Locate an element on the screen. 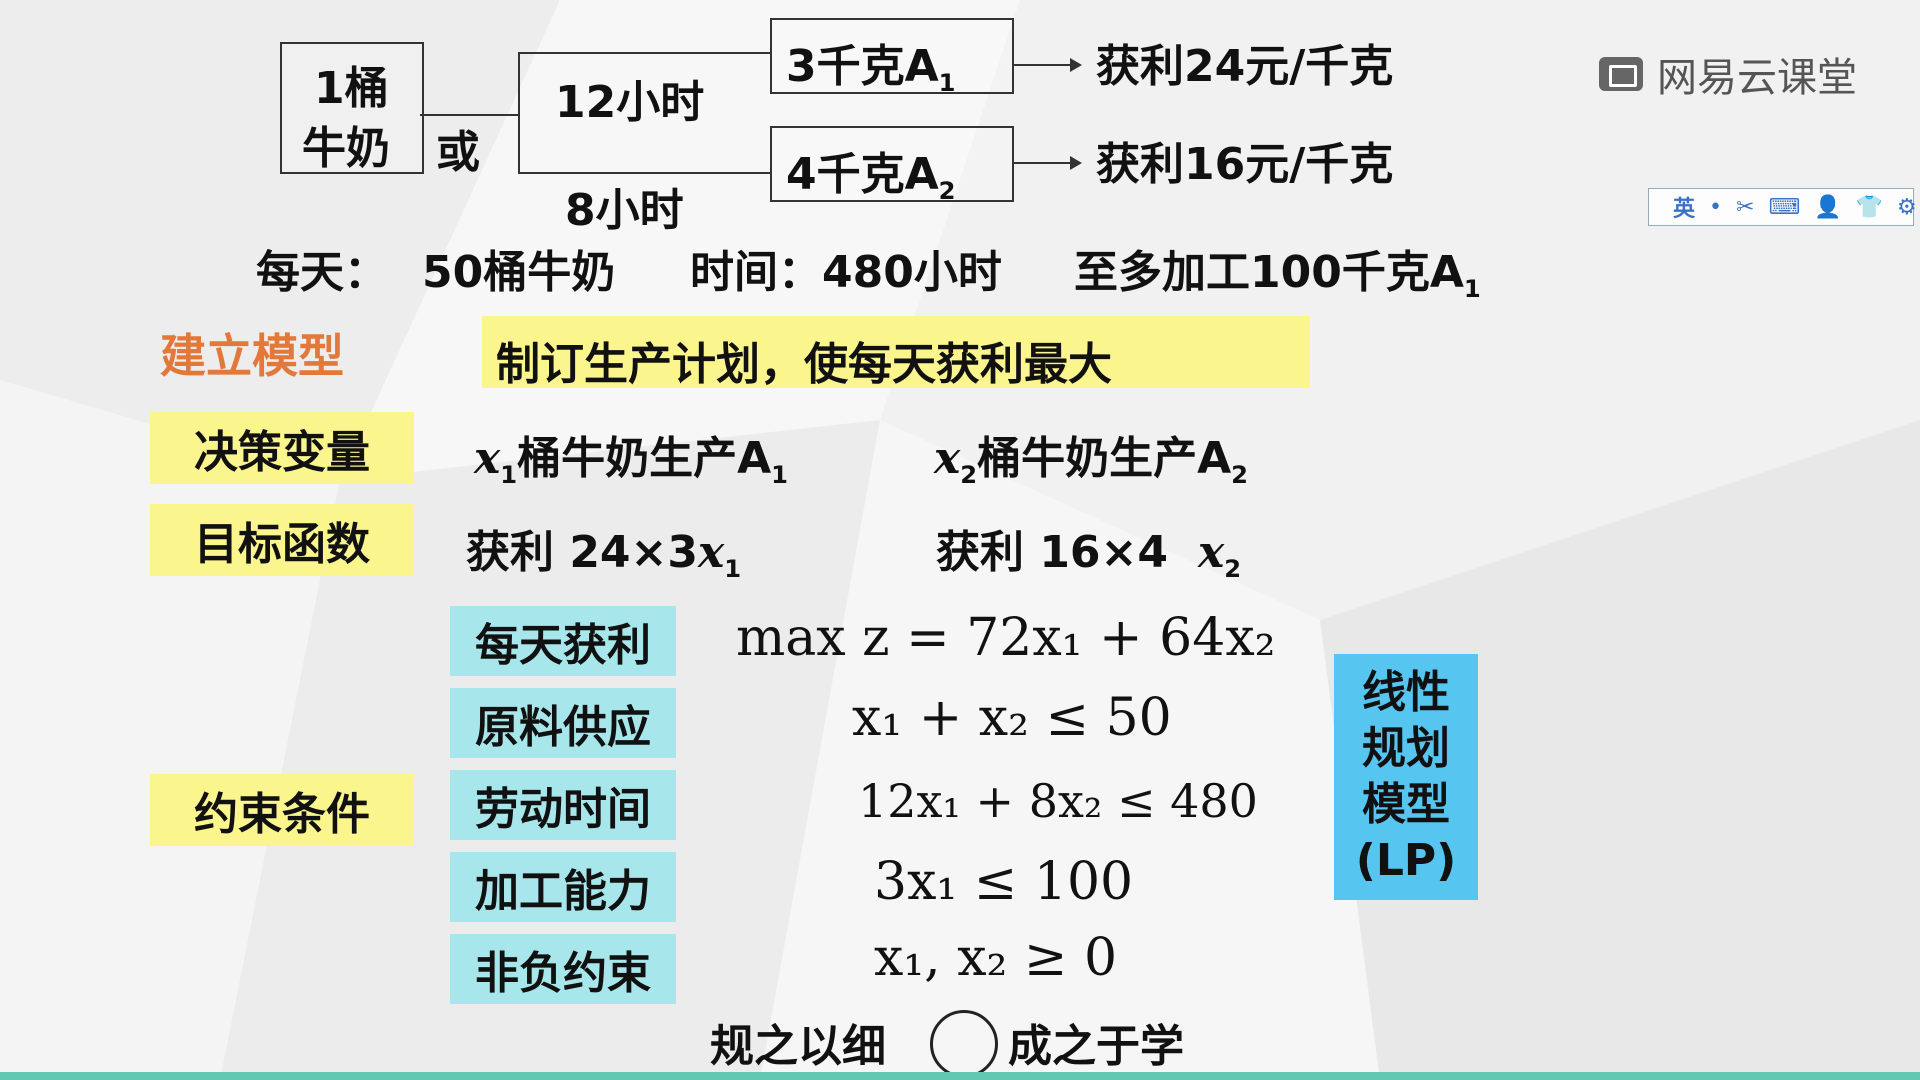 Image resolution: width=1920 pixels, height=1080 pixels. brand-name: 网易云课堂 is located at coordinates (1757, 78).